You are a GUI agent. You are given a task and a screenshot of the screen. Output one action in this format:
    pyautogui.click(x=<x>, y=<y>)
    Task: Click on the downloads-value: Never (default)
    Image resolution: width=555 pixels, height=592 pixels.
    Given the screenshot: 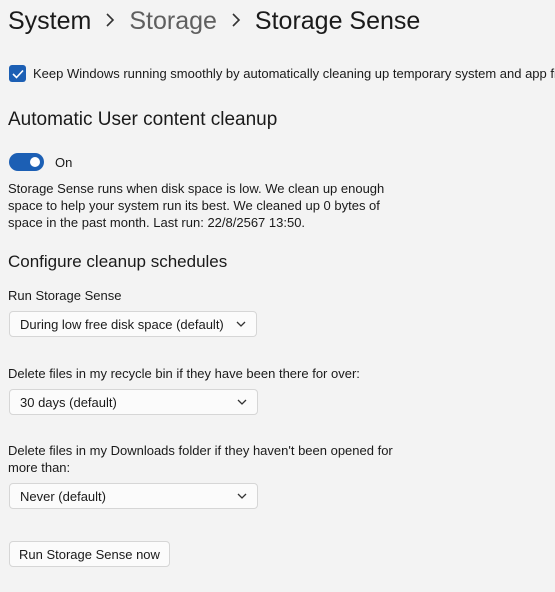 What is the action you would take?
    pyautogui.click(x=63, y=496)
    